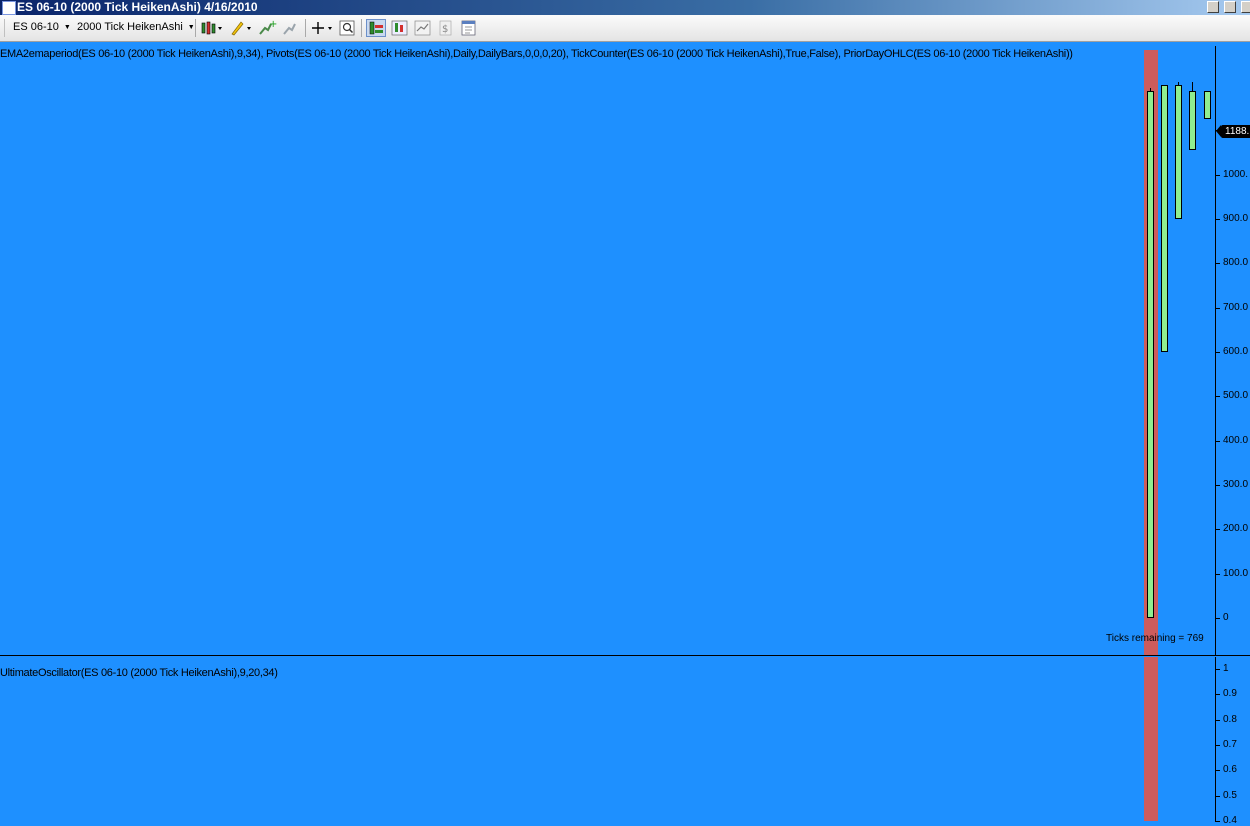 The height and width of the screenshot is (826, 1250). Describe the element at coordinates (1226, 668) in the screenshot. I see `oscillator-axis-label: 1` at that location.